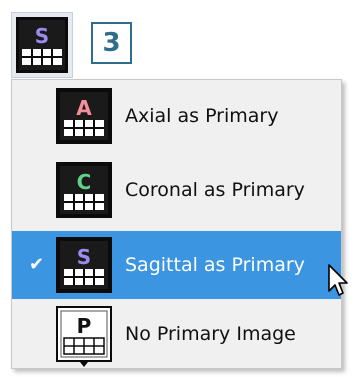  Describe the element at coordinates (84, 326) in the screenshot. I see `view-letter: P` at that location.